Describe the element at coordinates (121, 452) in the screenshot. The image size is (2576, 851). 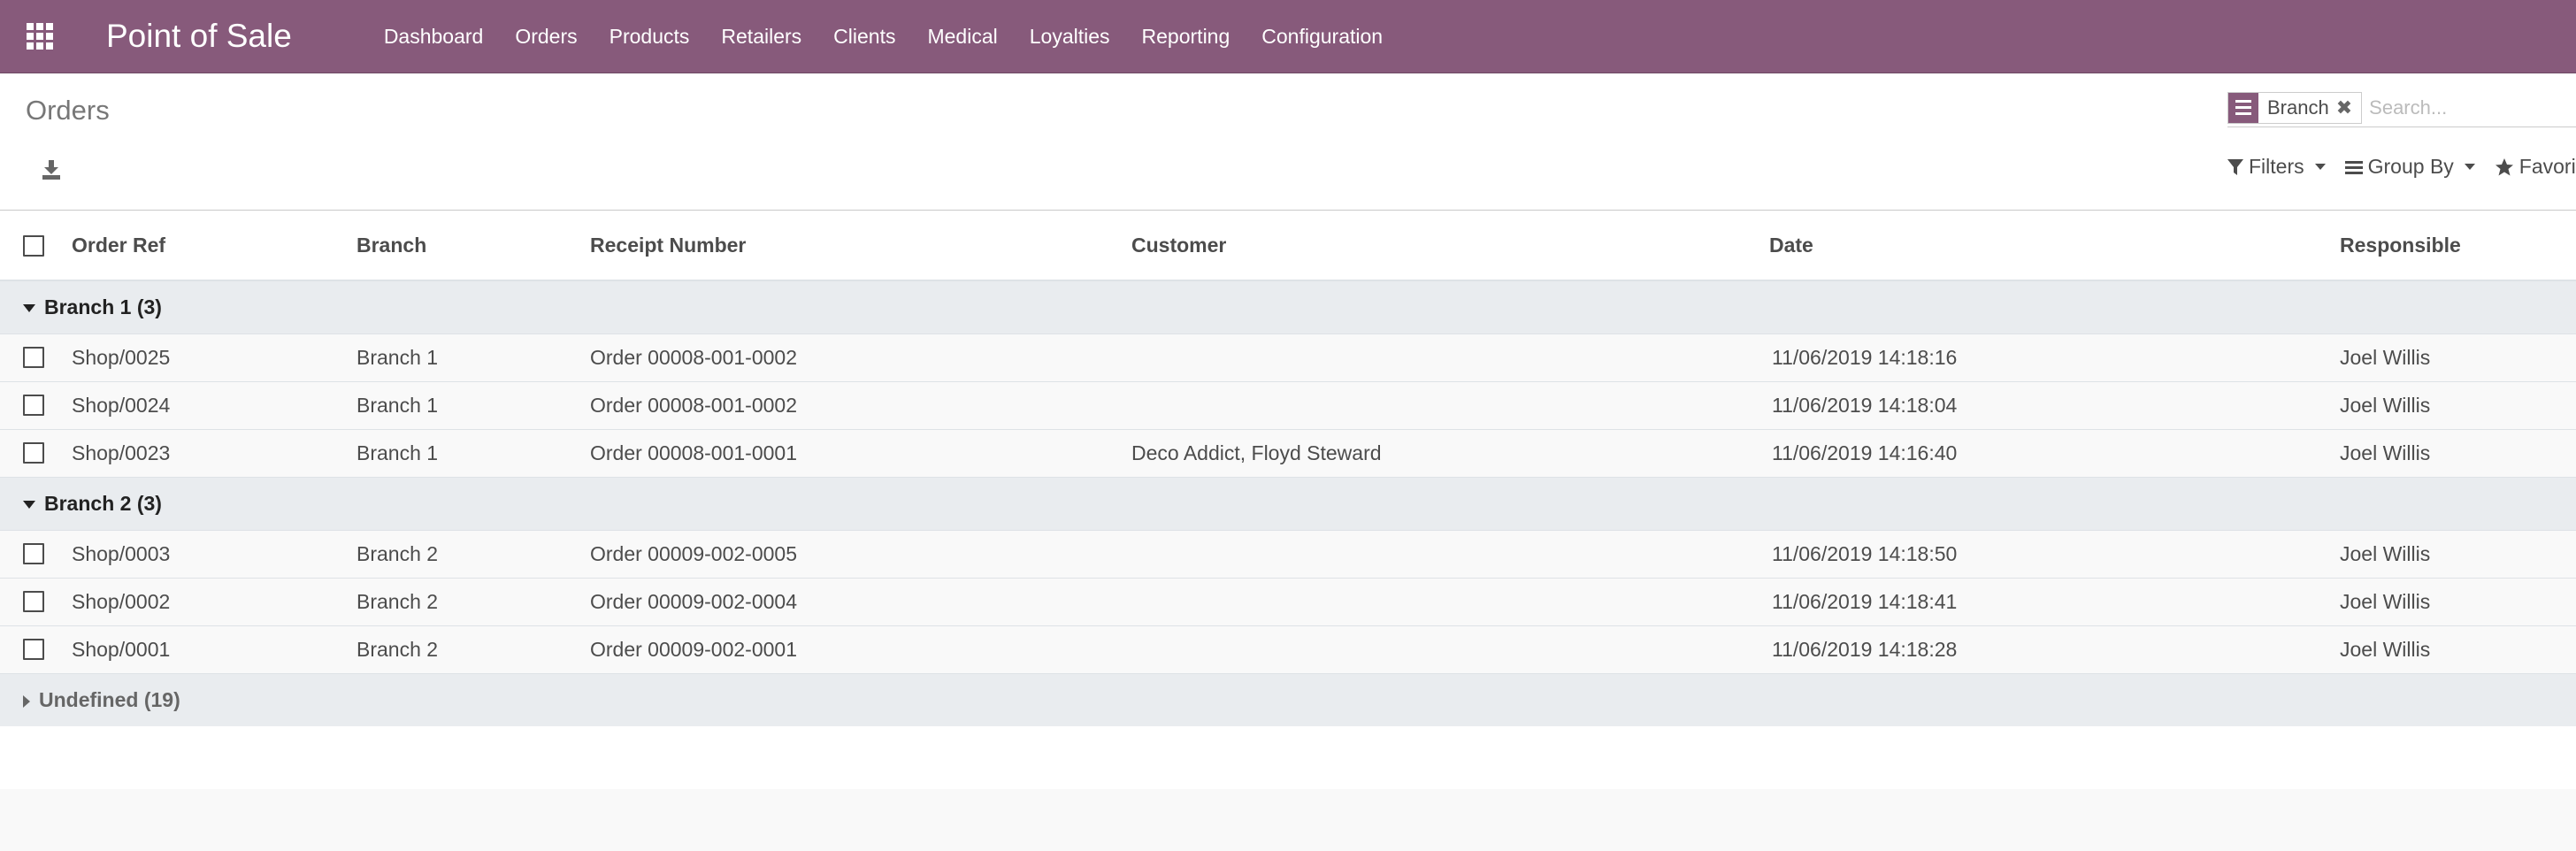
I see `cell-order-ref: Shop/0023` at that location.